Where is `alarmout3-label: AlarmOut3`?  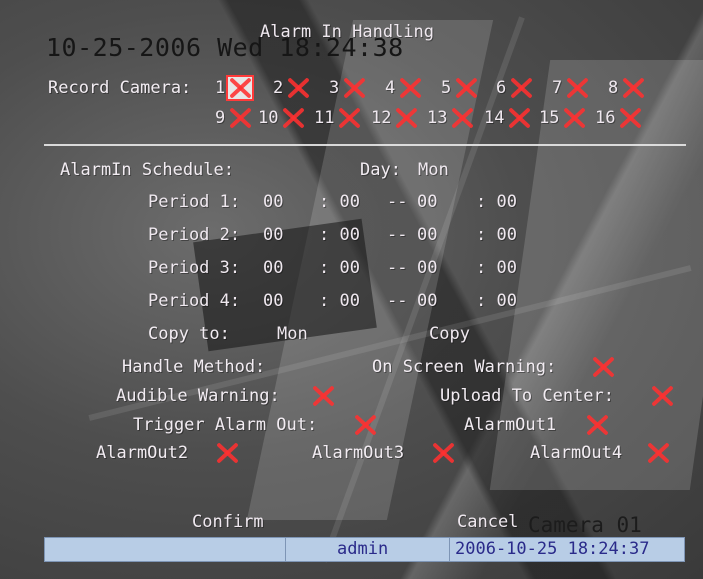 alarmout3-label: AlarmOut3 is located at coordinates (358, 453).